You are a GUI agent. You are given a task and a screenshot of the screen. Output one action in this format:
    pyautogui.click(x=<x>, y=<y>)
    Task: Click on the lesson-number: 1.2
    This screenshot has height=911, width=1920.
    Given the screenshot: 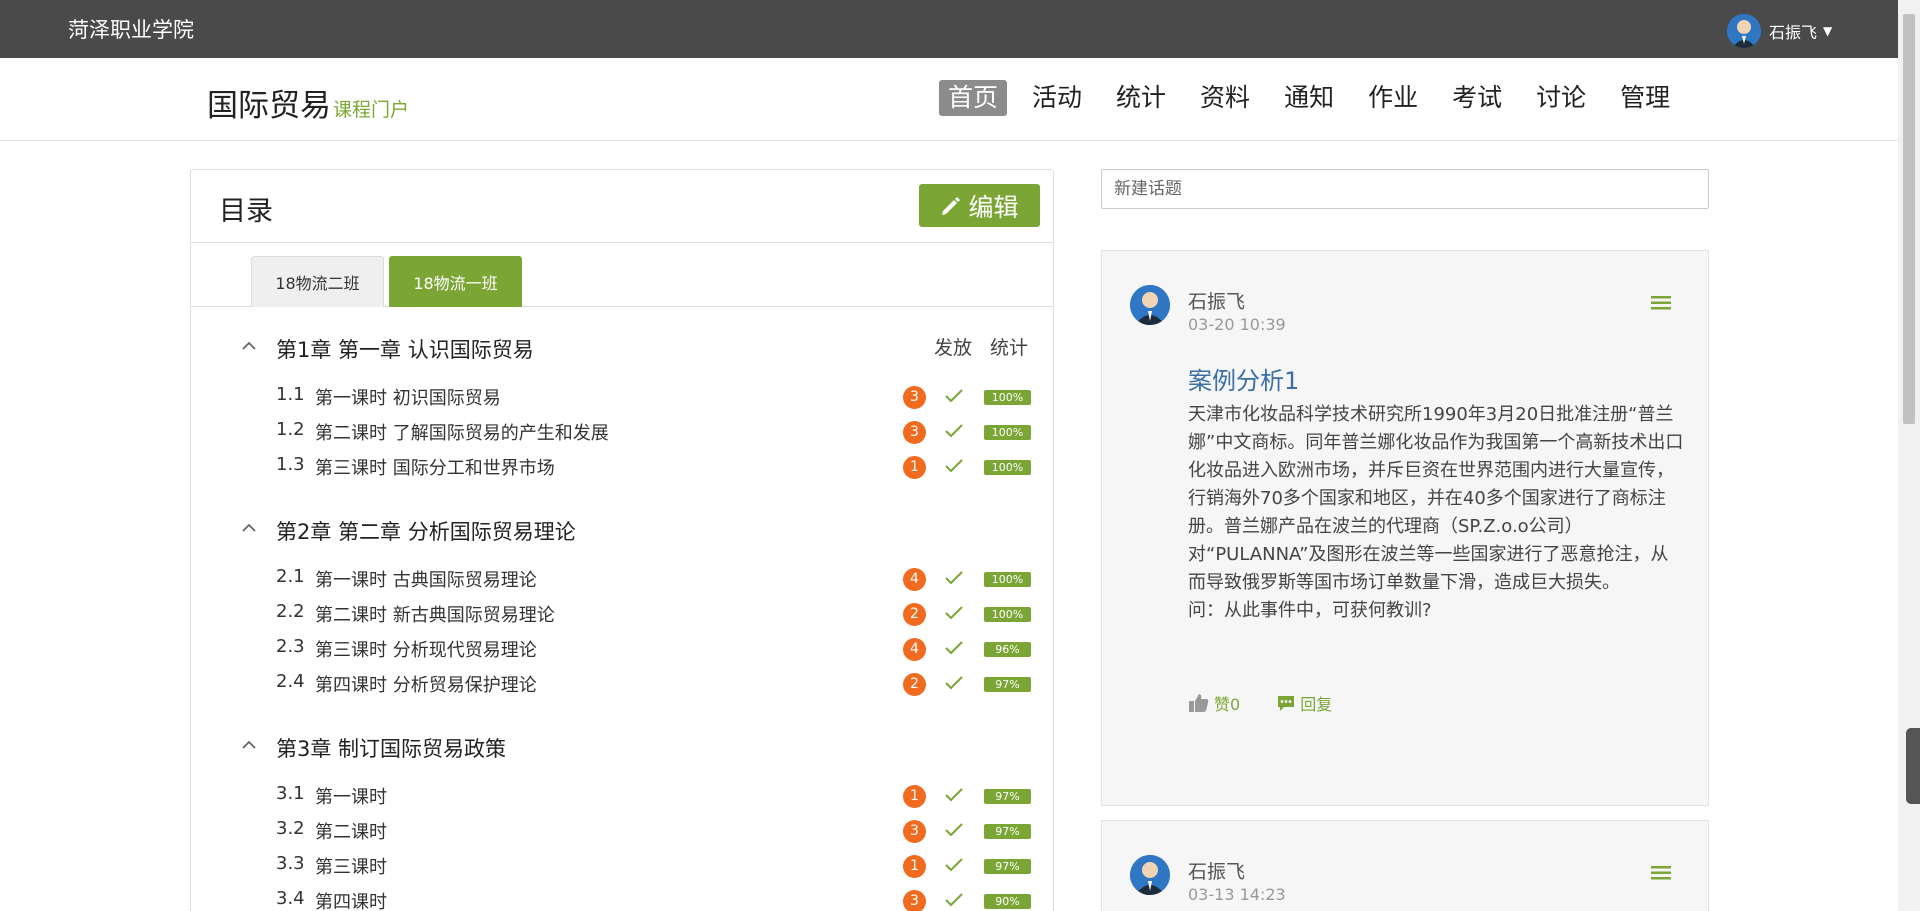 What is the action you would take?
    pyautogui.click(x=290, y=429)
    